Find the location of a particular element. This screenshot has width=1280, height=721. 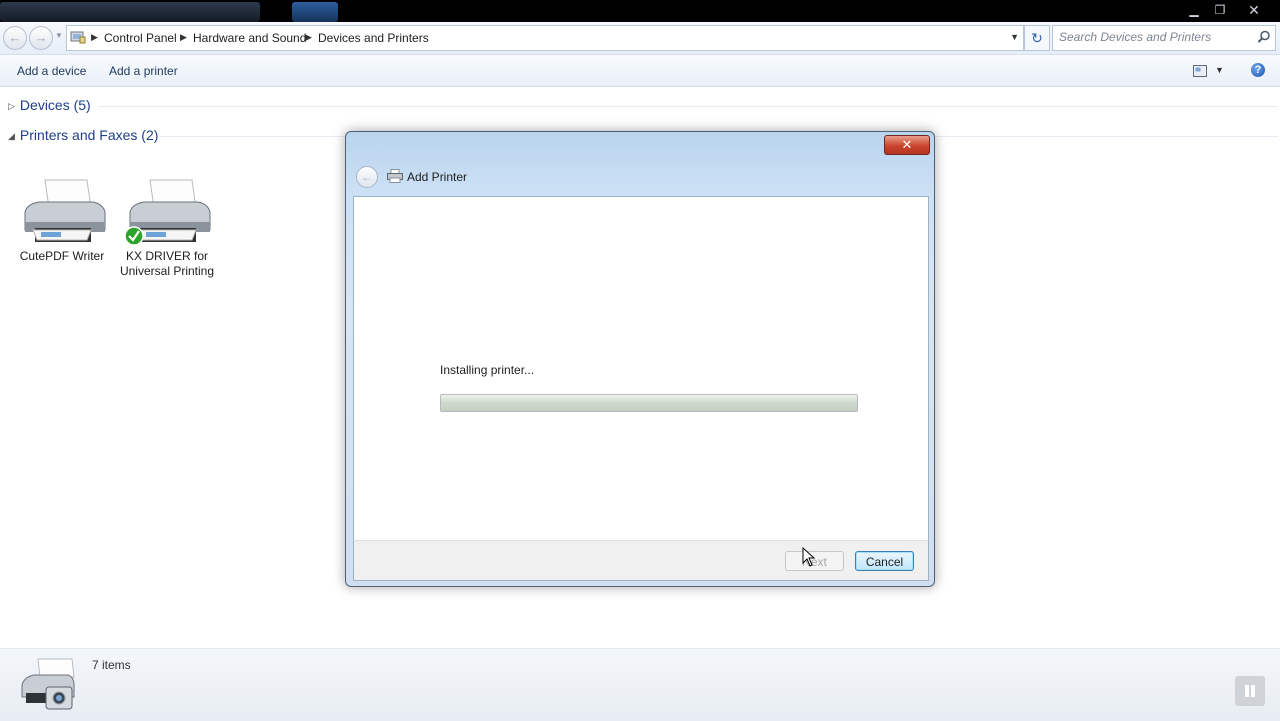

address-dropdown-icon: ▼ is located at coordinates (1014, 37).